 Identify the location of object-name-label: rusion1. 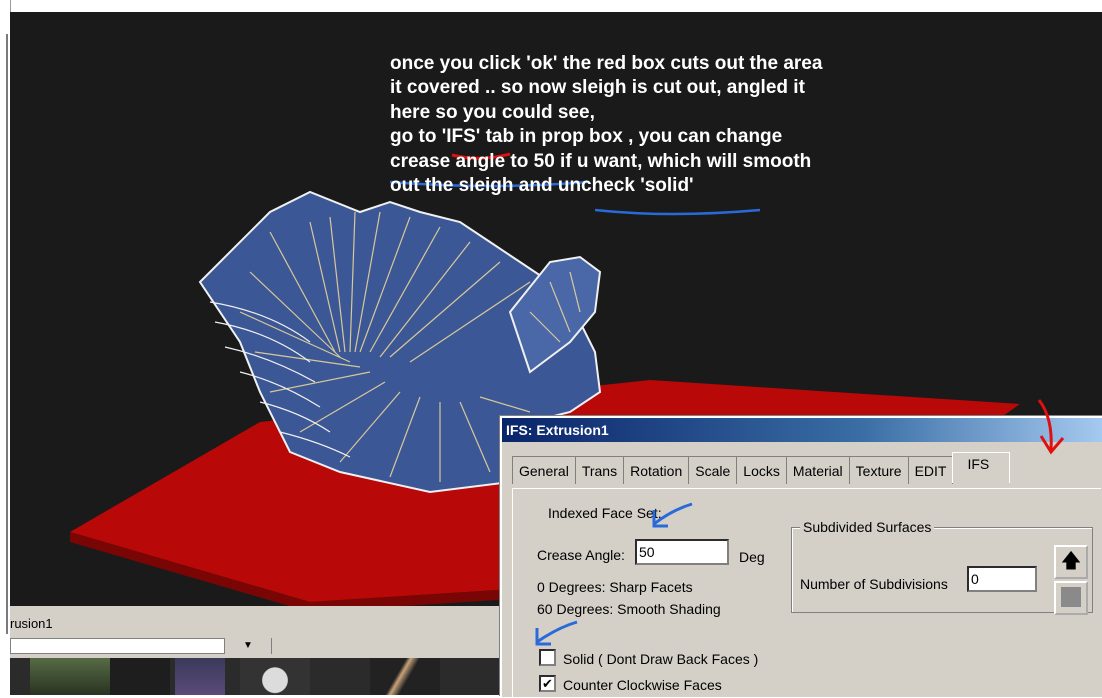
(31, 623).